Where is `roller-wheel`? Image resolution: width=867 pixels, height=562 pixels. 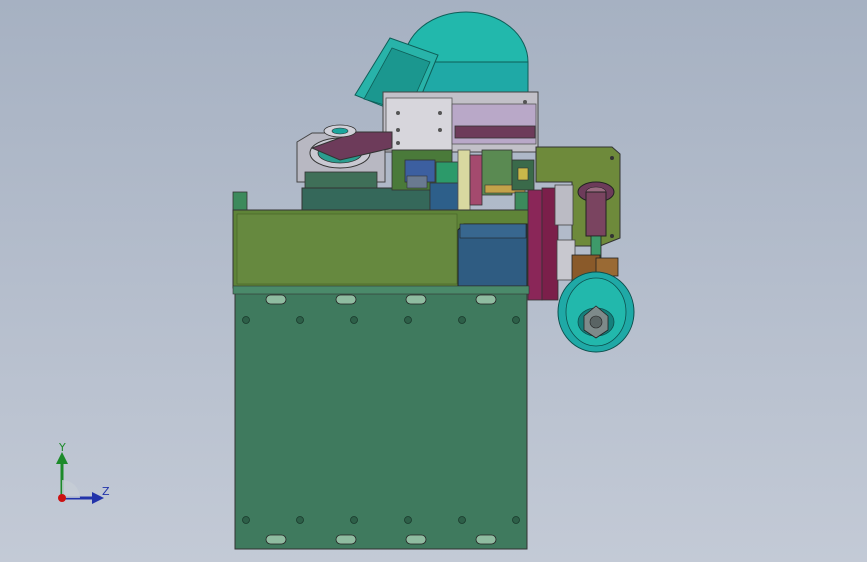
roller-wheel is located at coordinates (596, 312).